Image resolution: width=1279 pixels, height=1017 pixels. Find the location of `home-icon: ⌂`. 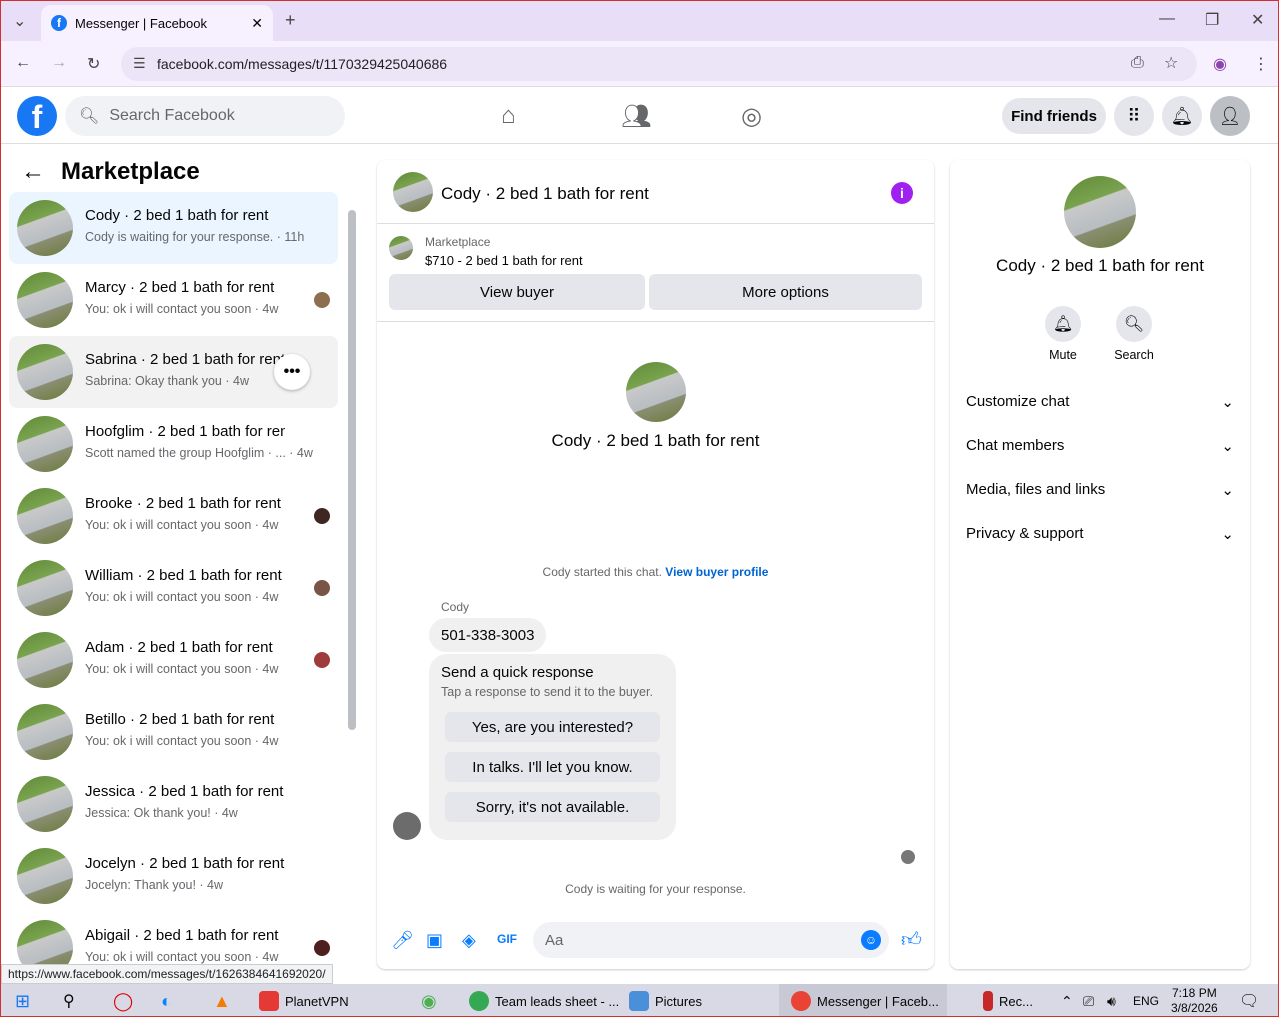

home-icon: ⌂ is located at coordinates (508, 116).